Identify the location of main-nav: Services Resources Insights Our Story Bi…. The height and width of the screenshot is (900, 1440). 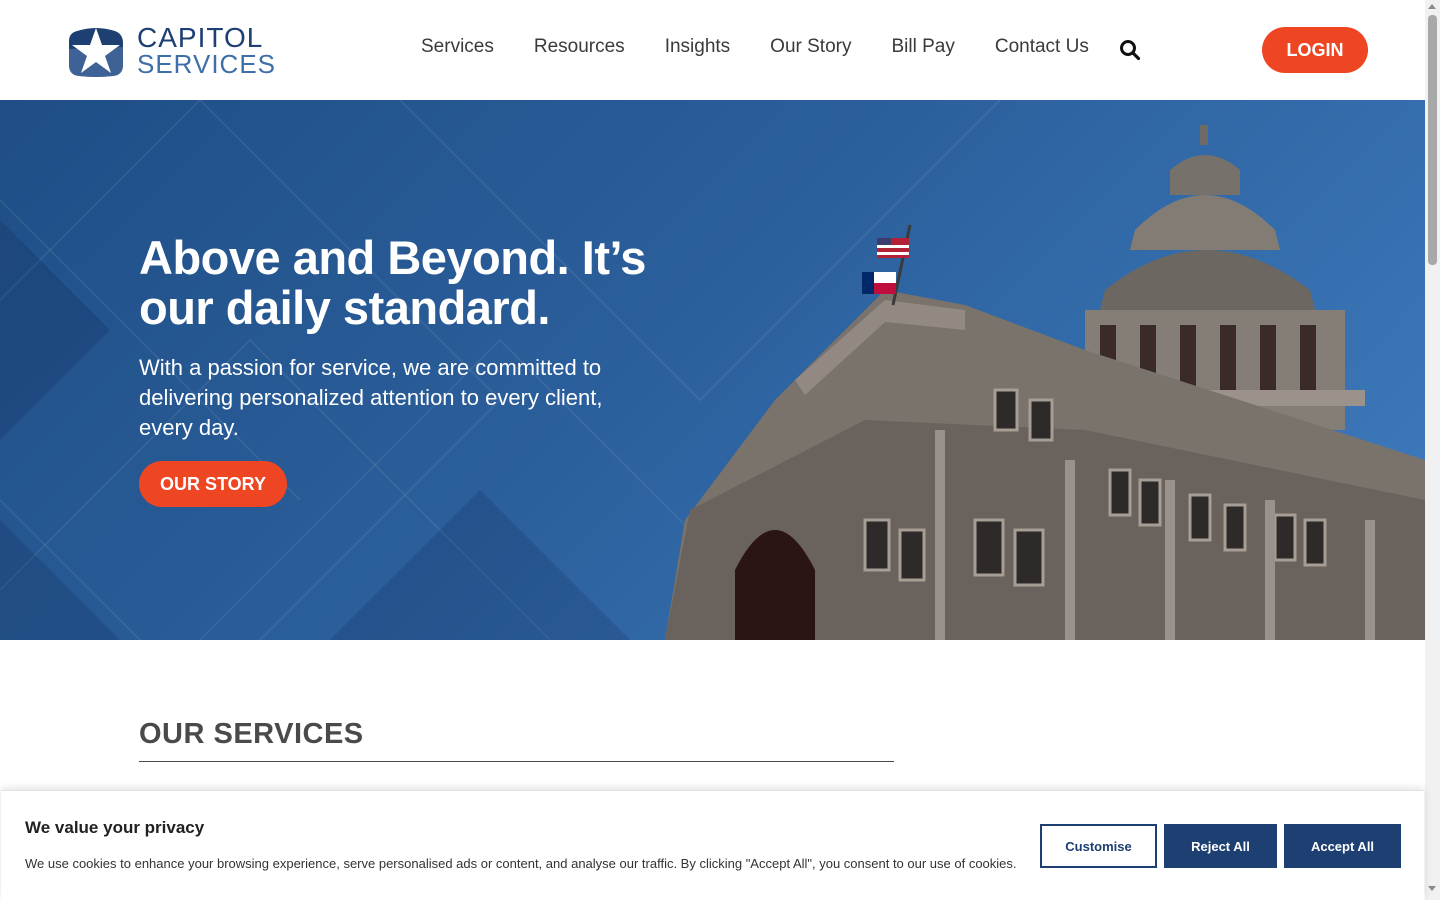
(775, 47).